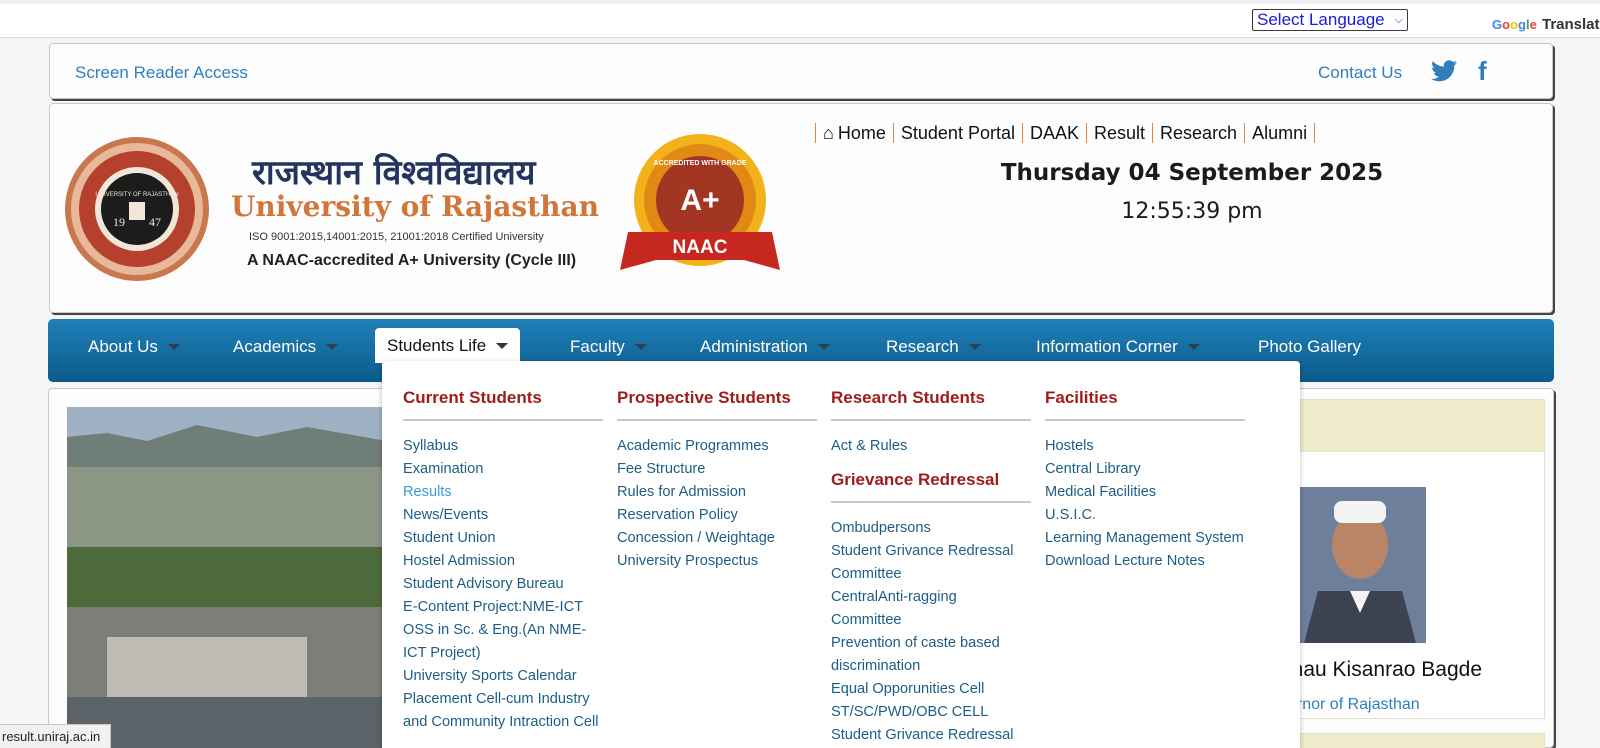  What do you see at coordinates (1486, 71) in the screenshot?
I see `facebook-icon: f` at bounding box center [1486, 71].